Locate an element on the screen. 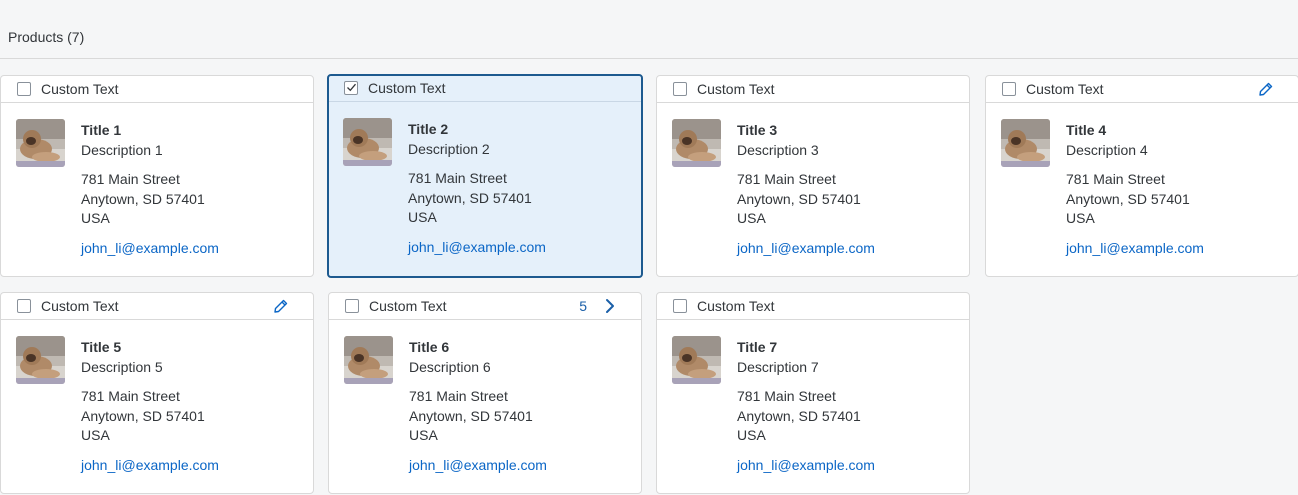 The height and width of the screenshot is (495, 1298). card-description: Description 7 is located at coordinates (778, 366).